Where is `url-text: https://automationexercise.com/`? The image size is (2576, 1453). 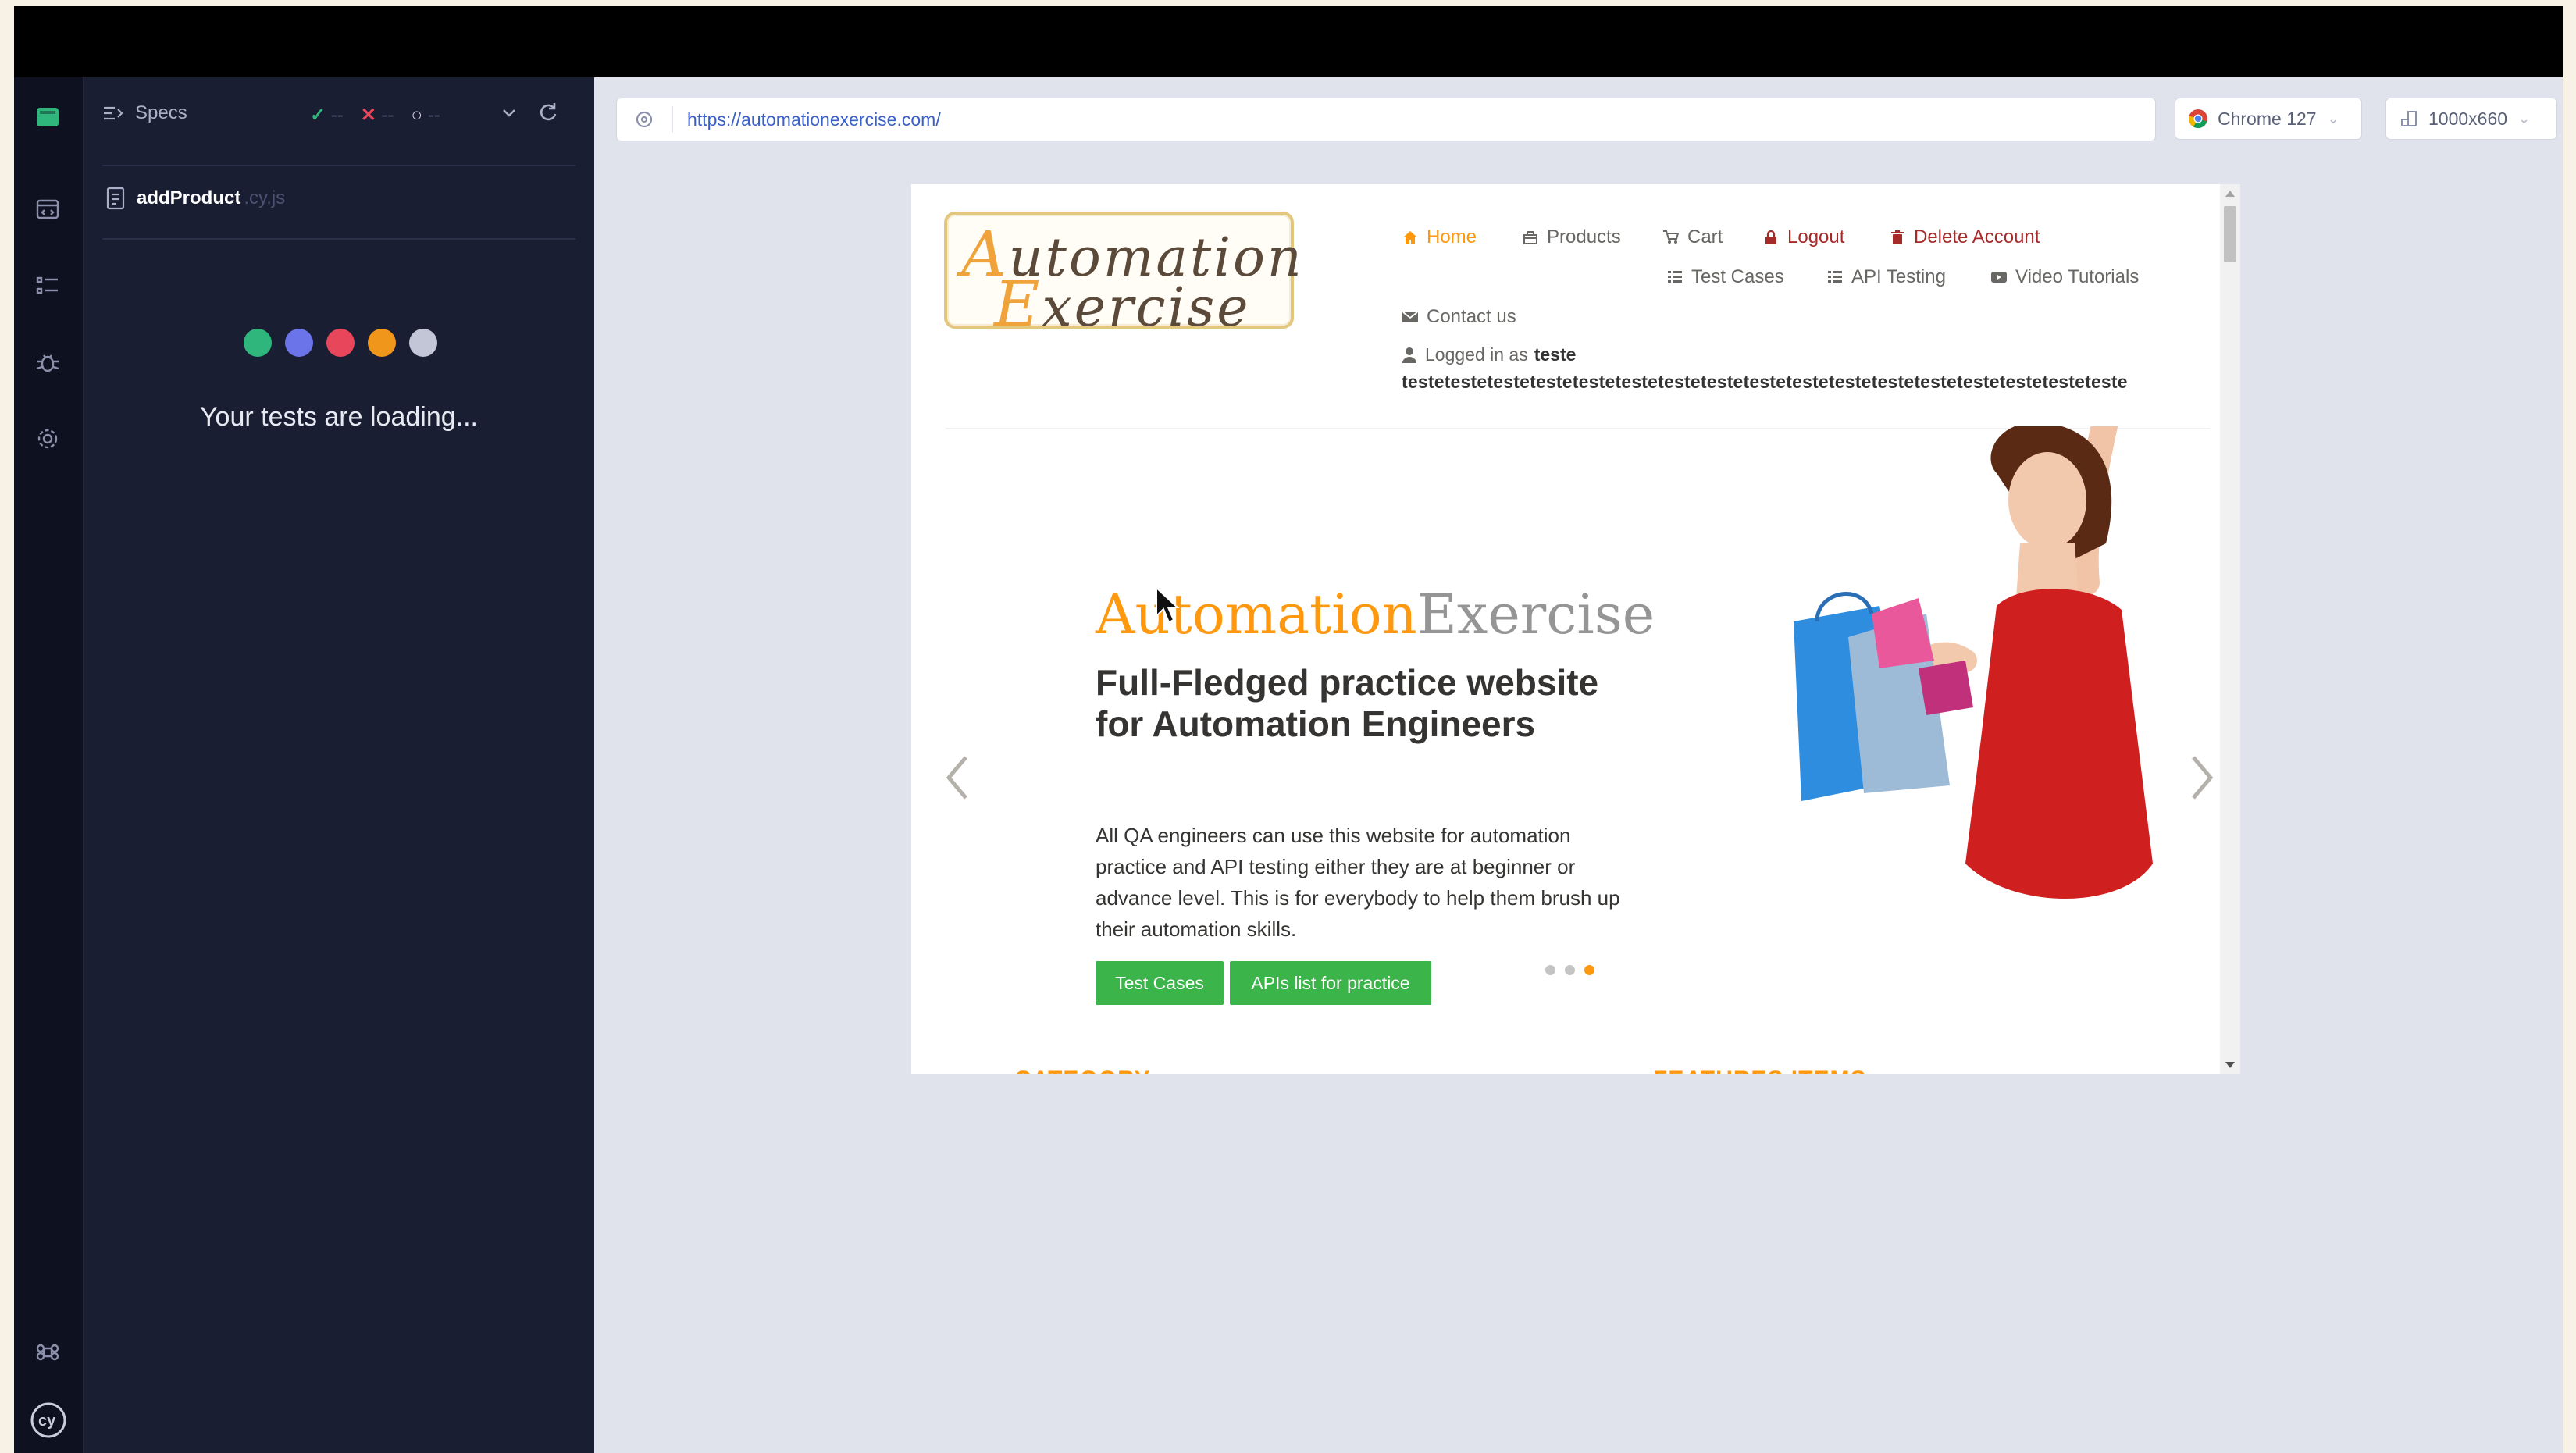
url-text: https://automationexercise.com/ is located at coordinates (814, 119).